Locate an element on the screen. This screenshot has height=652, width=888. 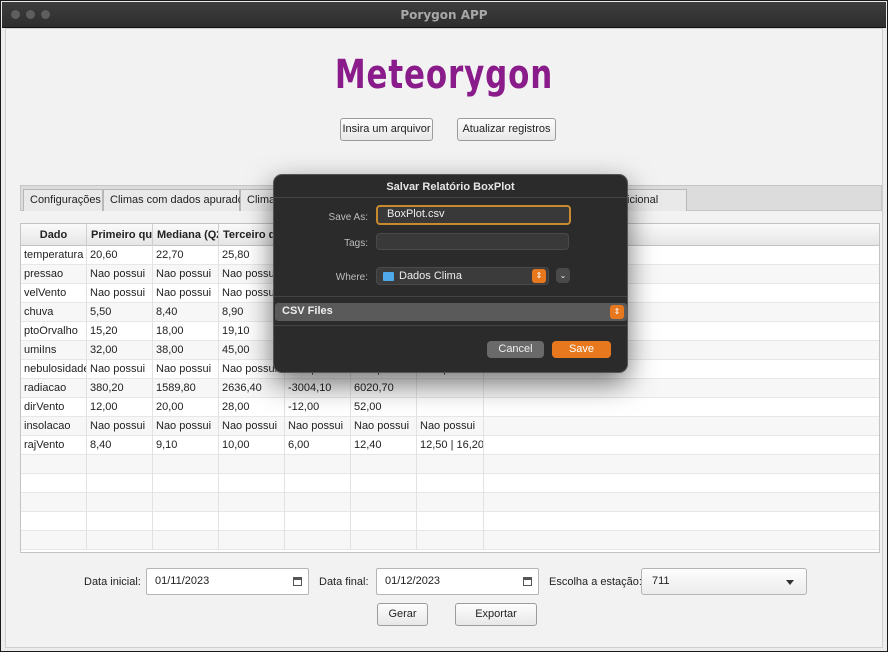
table-cell: 20,00 is located at coordinates (186, 407).